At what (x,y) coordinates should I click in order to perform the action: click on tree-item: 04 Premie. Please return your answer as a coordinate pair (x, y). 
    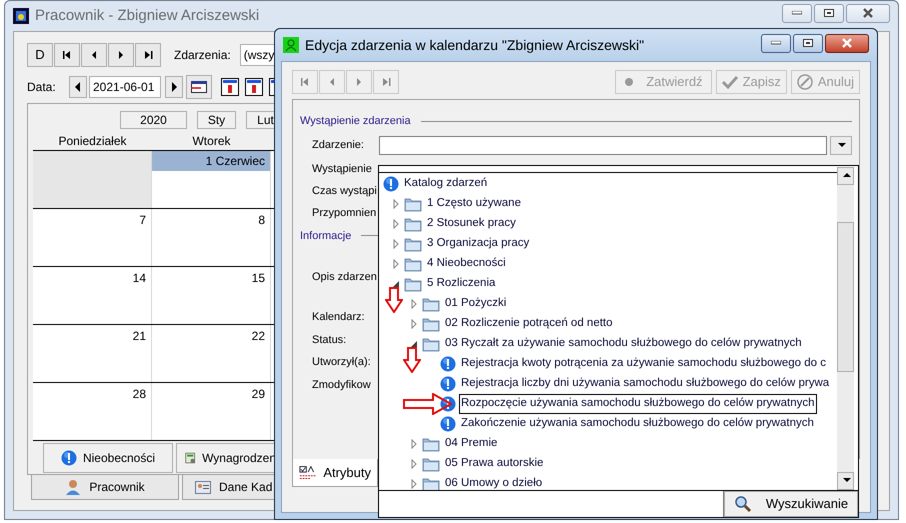
    Looking at the image, I should click on (471, 444).